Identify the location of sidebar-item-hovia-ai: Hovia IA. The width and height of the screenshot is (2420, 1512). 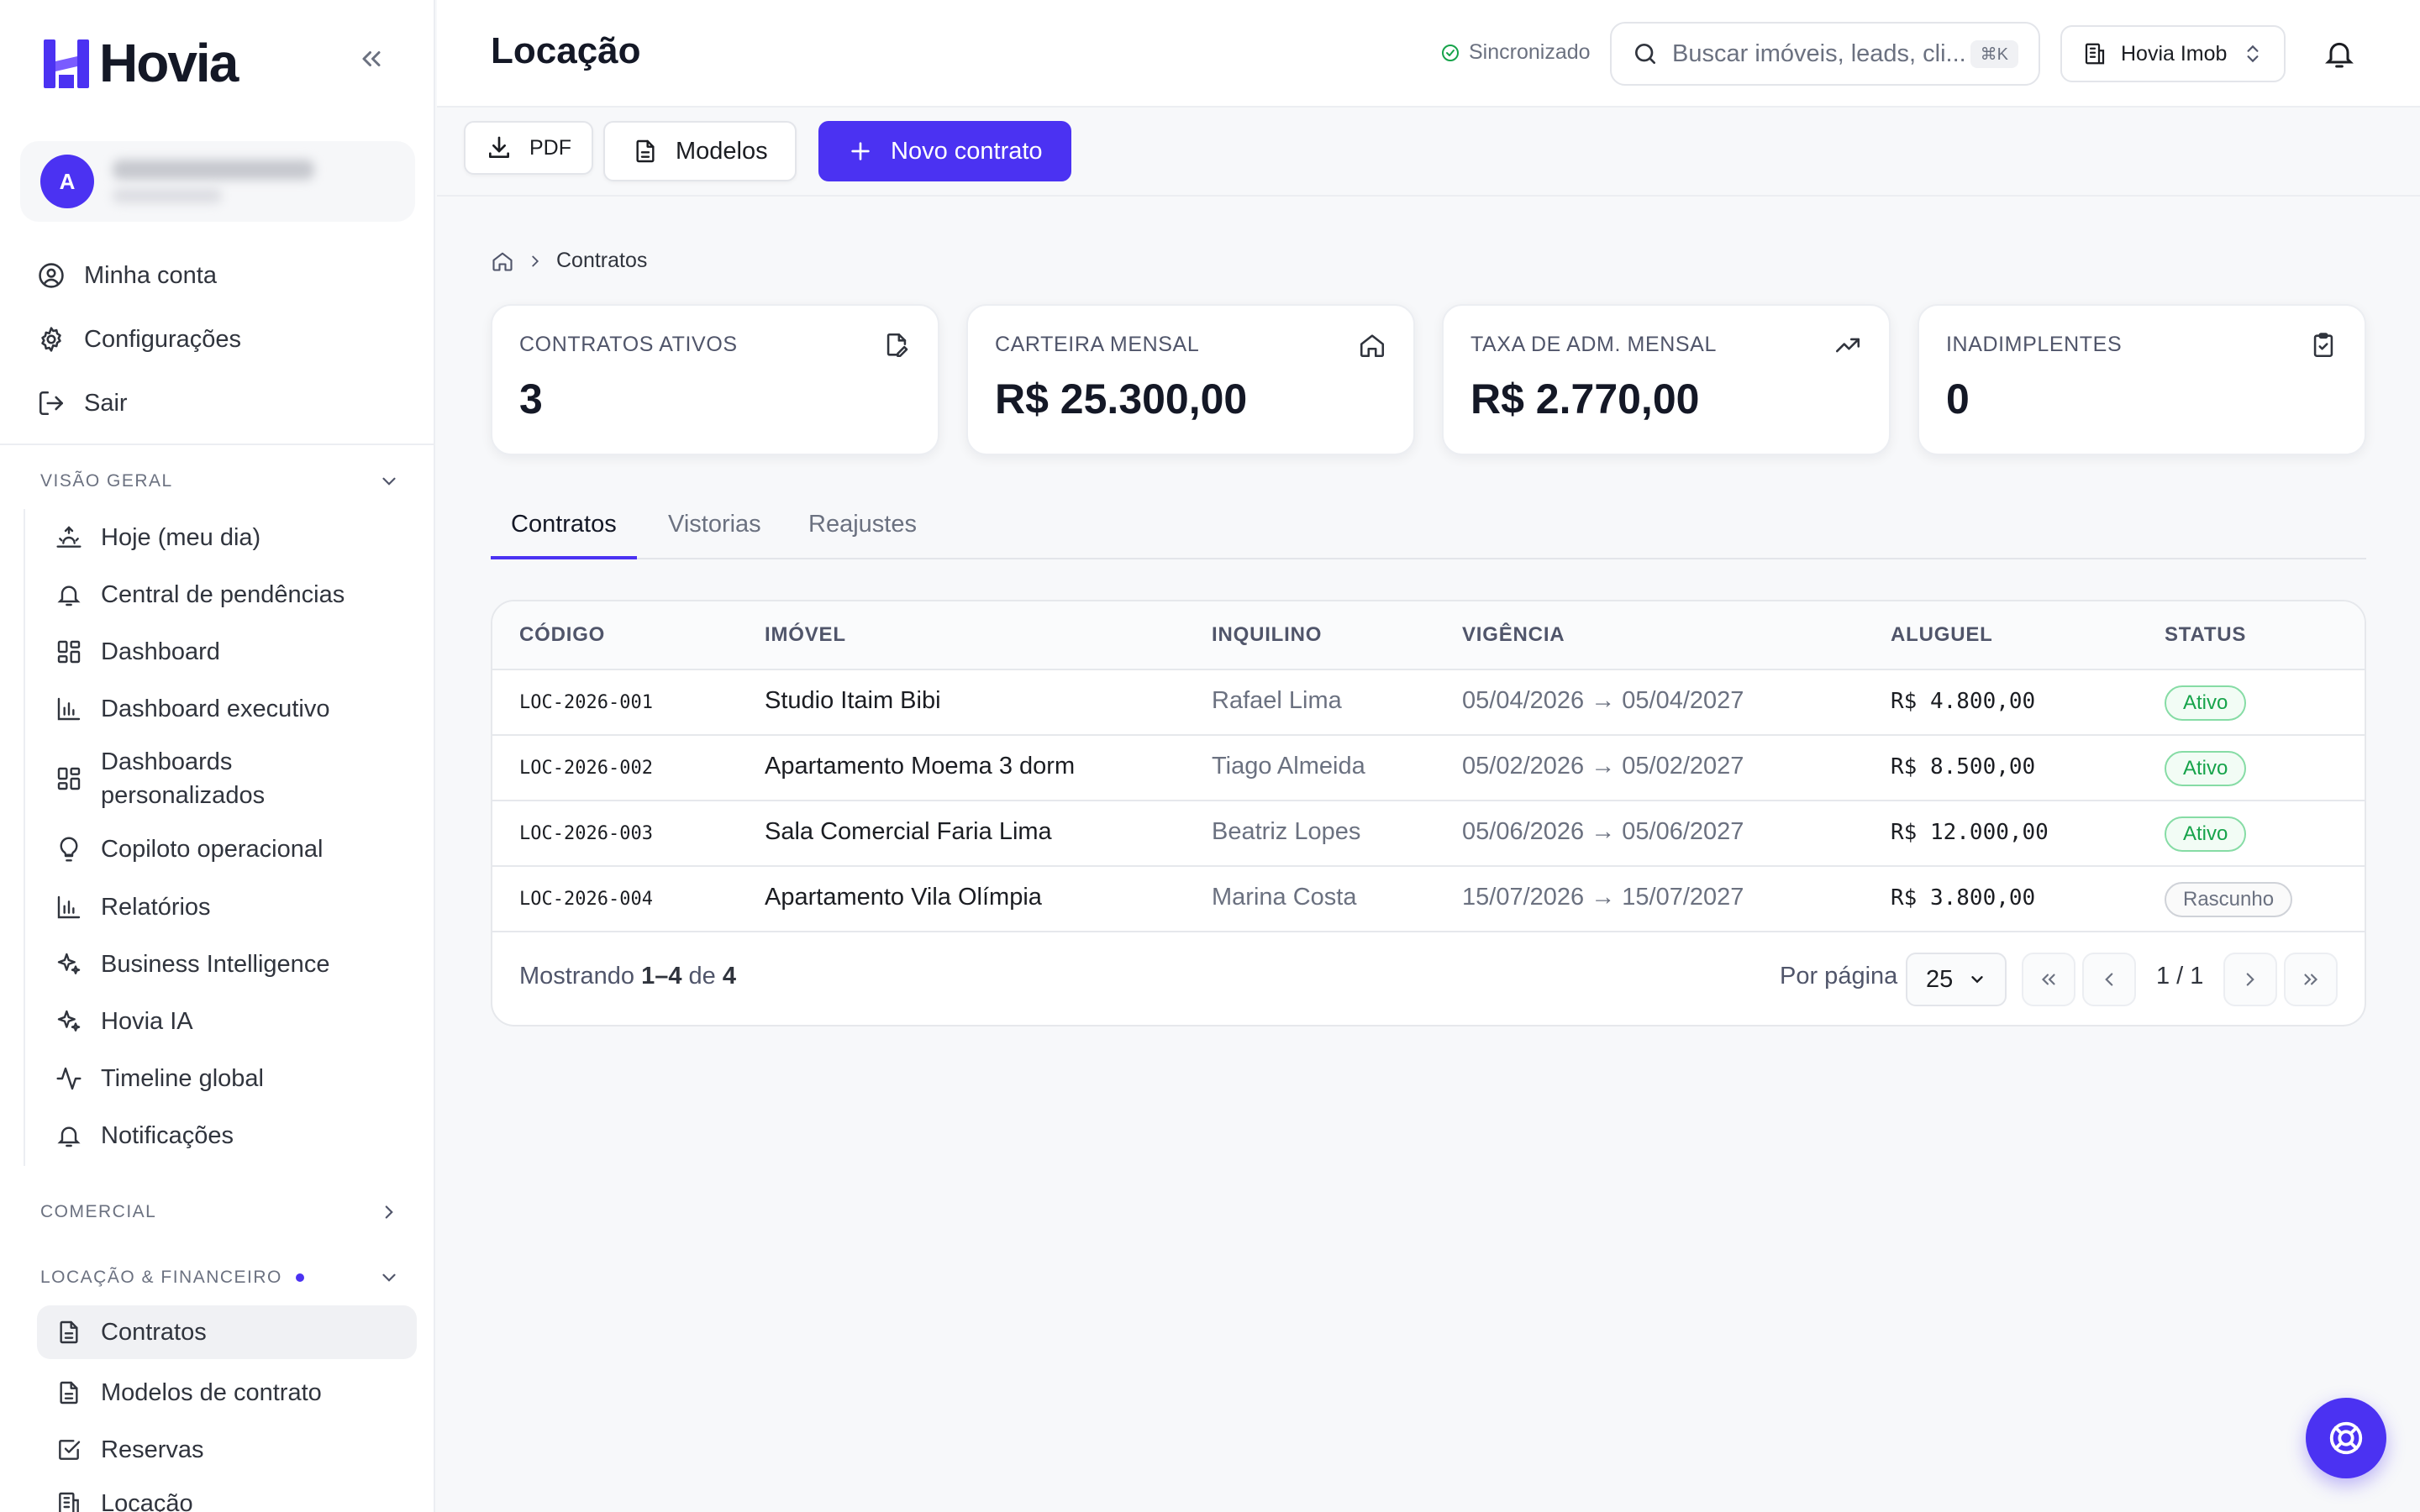
(220, 1021).